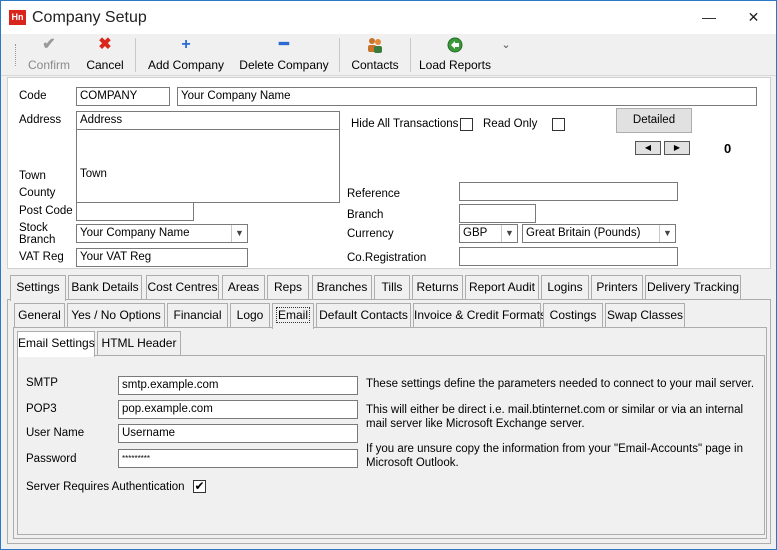 This screenshot has width=777, height=550. I want to click on county-field, so click(208, 193).